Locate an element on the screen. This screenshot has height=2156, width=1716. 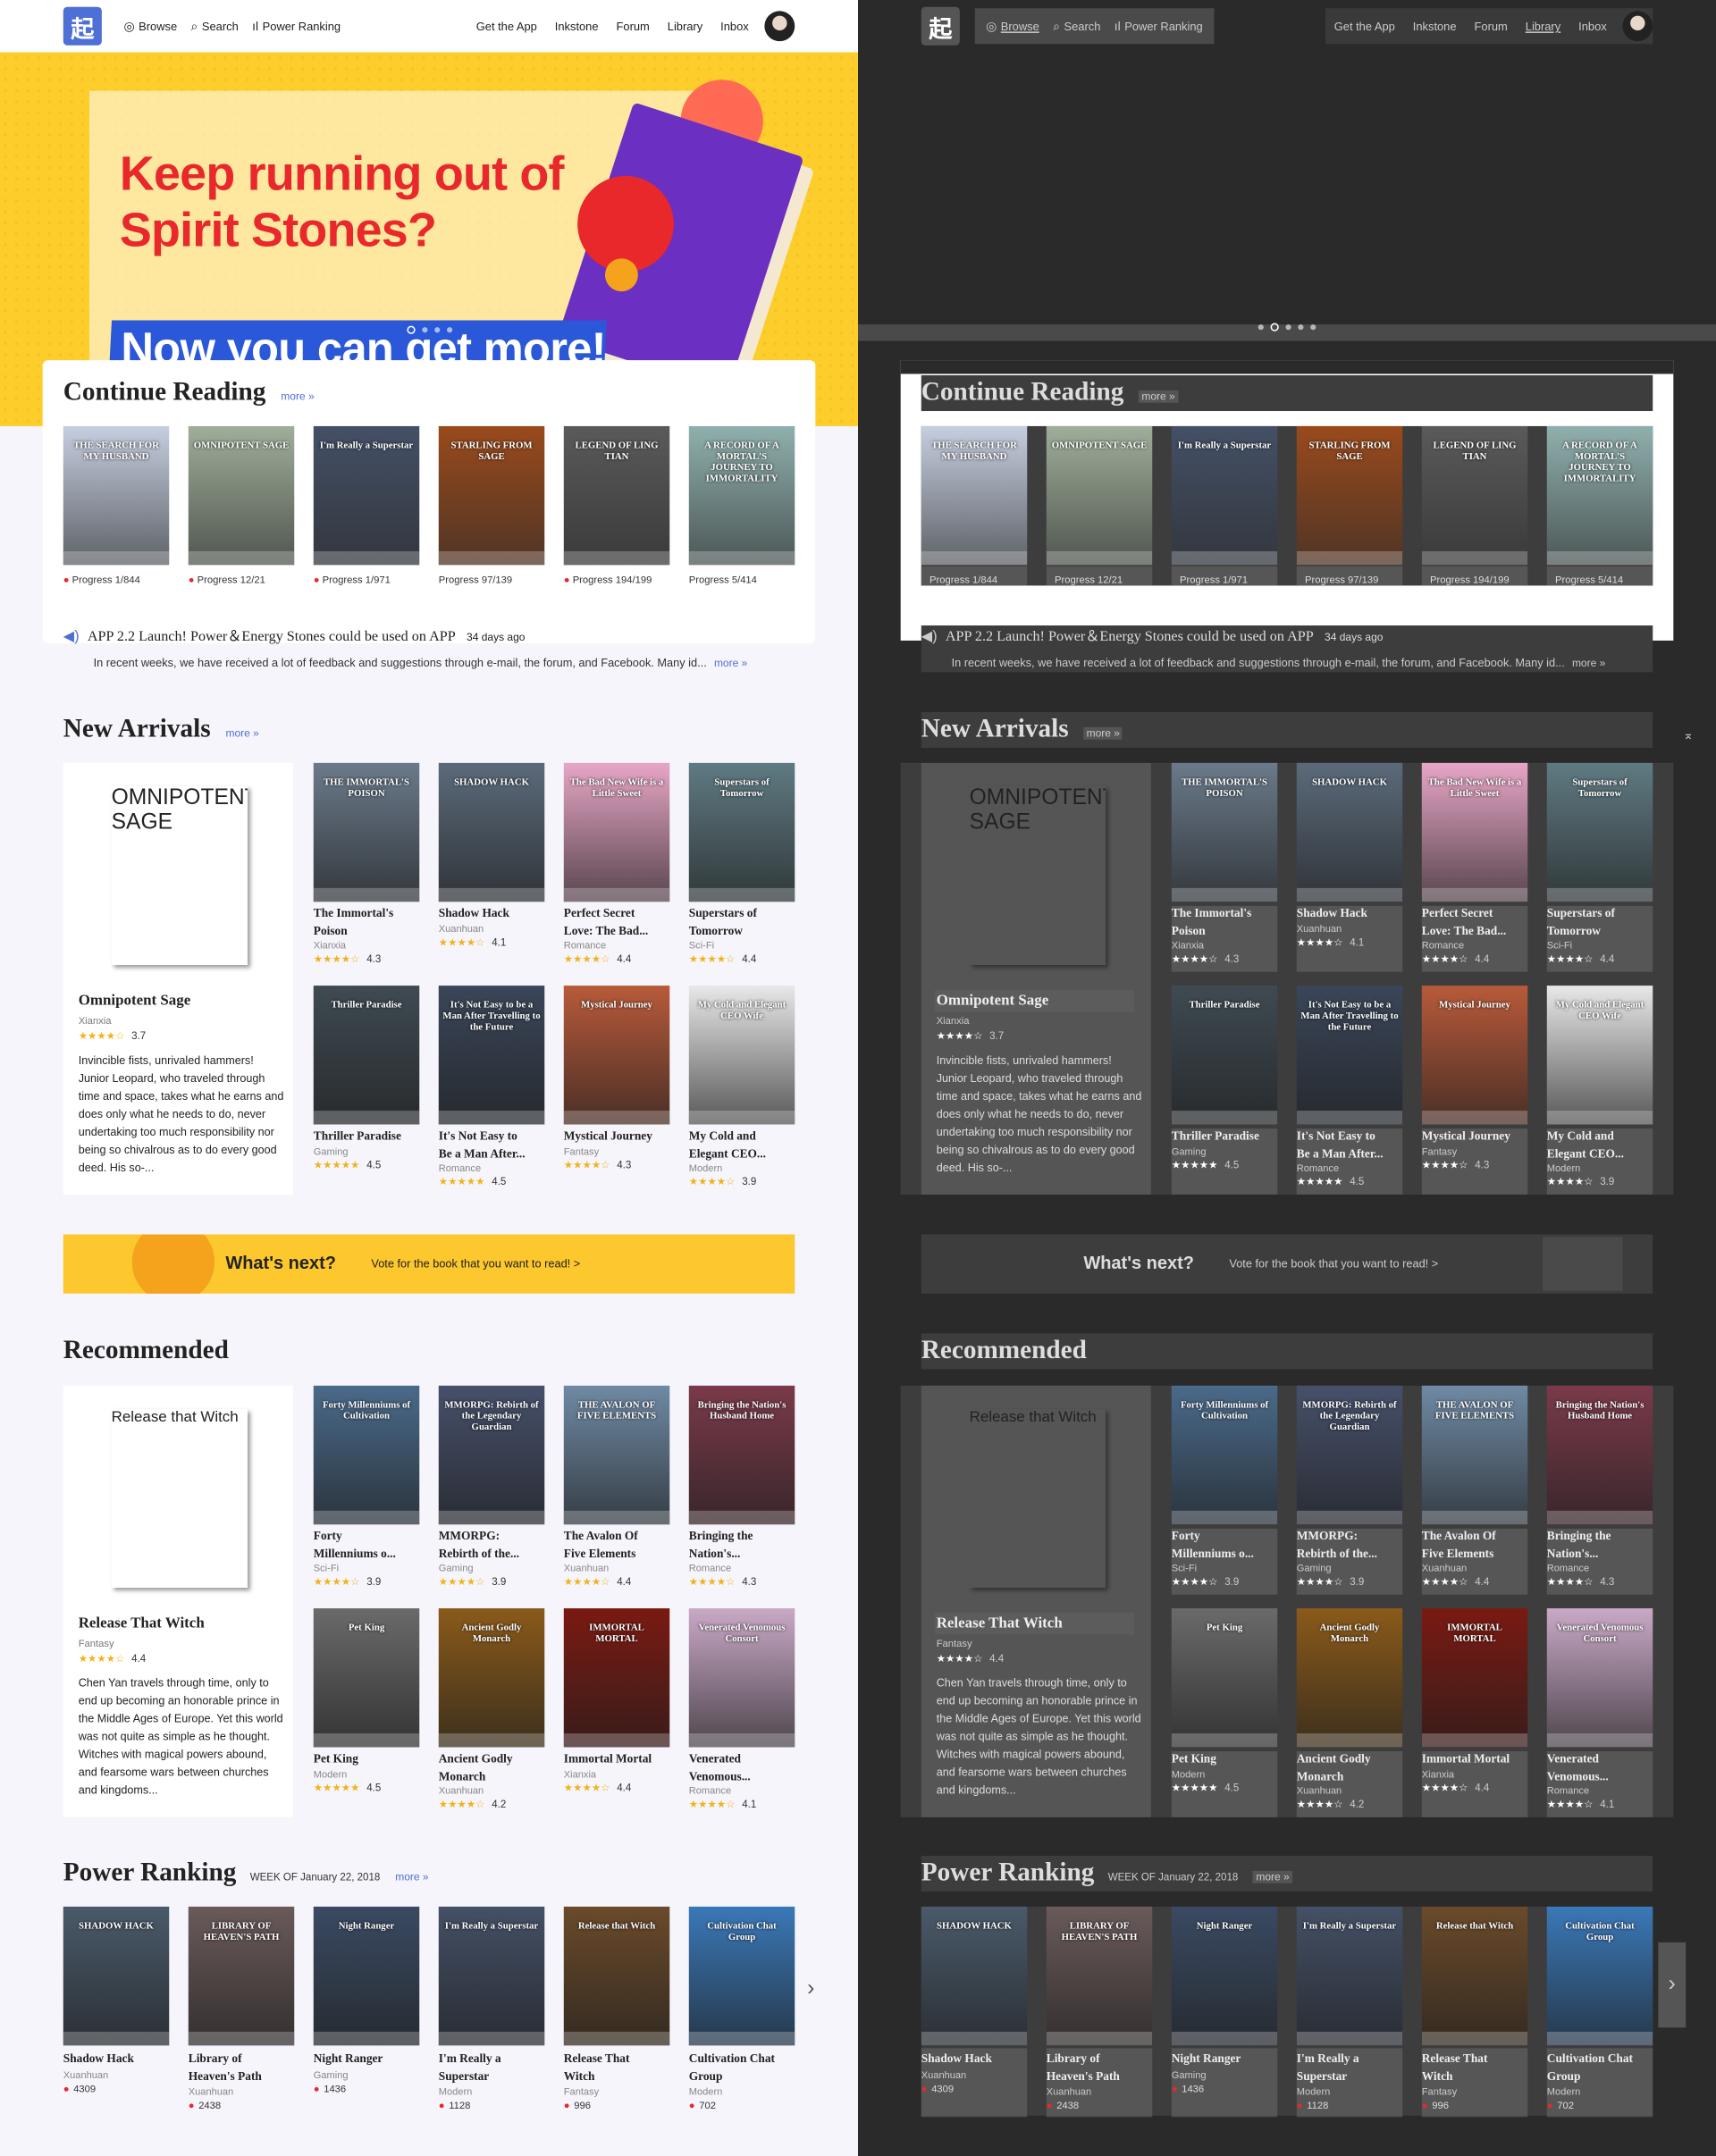
browse-link: ◎ Browse is located at coordinates (151, 26).